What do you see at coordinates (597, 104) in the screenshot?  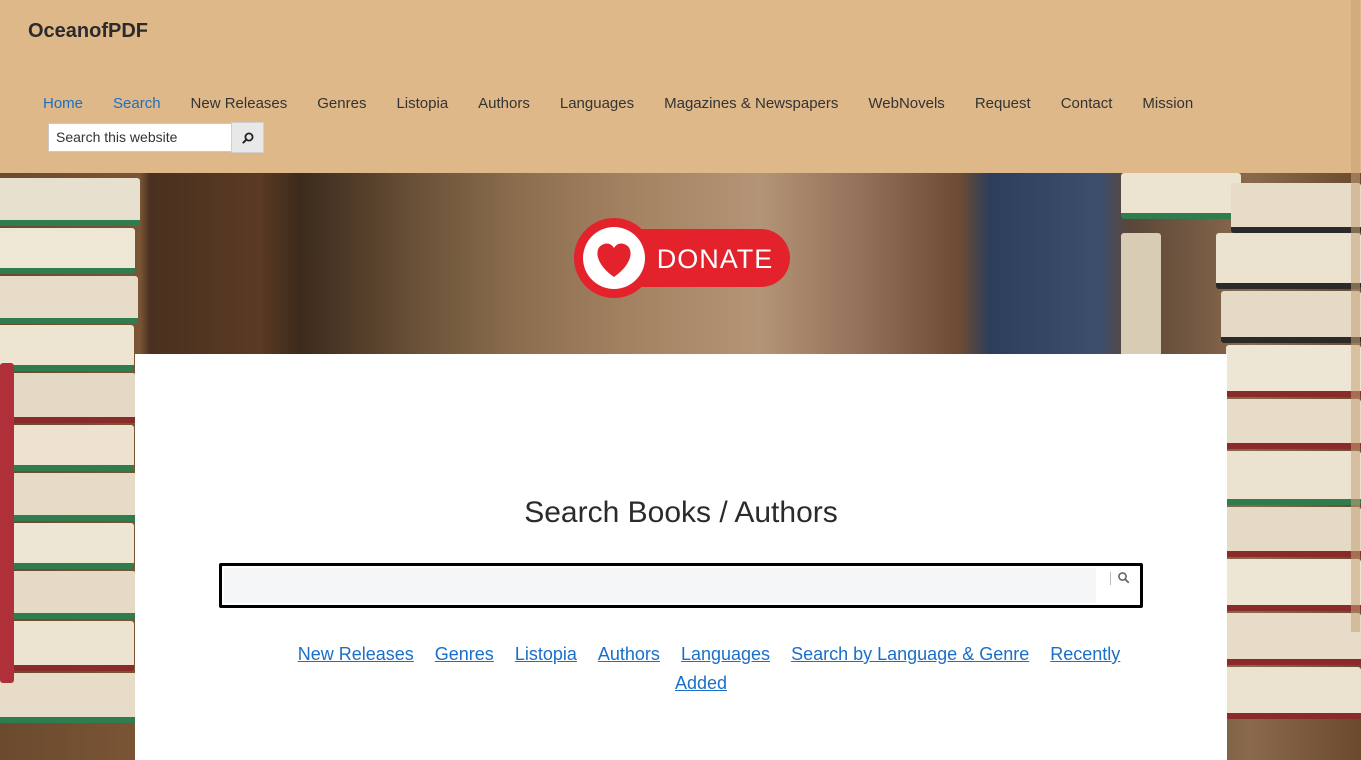 I see `nav-item-languages: Languages` at bounding box center [597, 104].